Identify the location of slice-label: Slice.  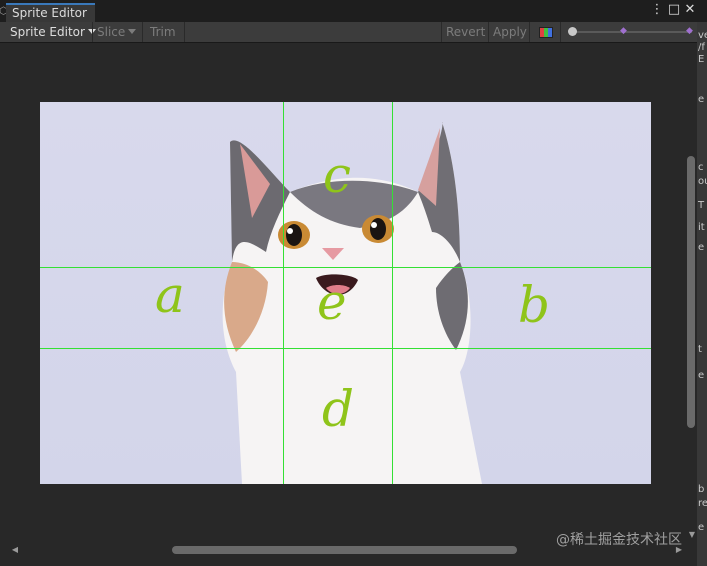
(111, 32).